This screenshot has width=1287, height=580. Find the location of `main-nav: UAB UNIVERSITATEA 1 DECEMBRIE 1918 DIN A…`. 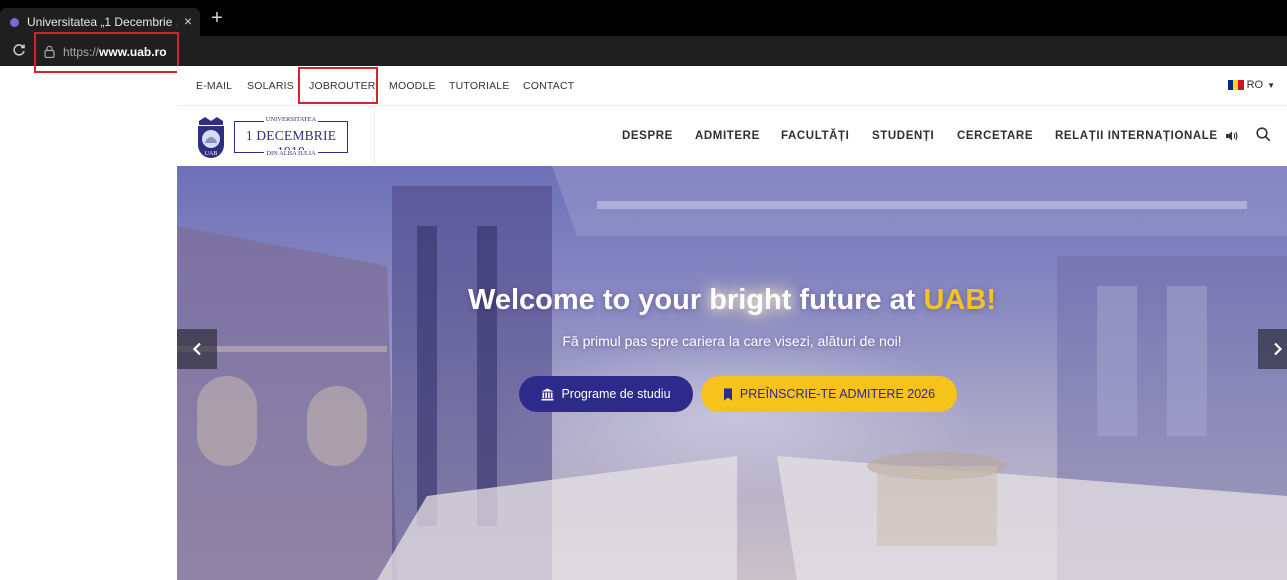

main-nav: UAB UNIVERSITATEA 1 DECEMBRIE 1918 DIN A… is located at coordinates (732, 135).